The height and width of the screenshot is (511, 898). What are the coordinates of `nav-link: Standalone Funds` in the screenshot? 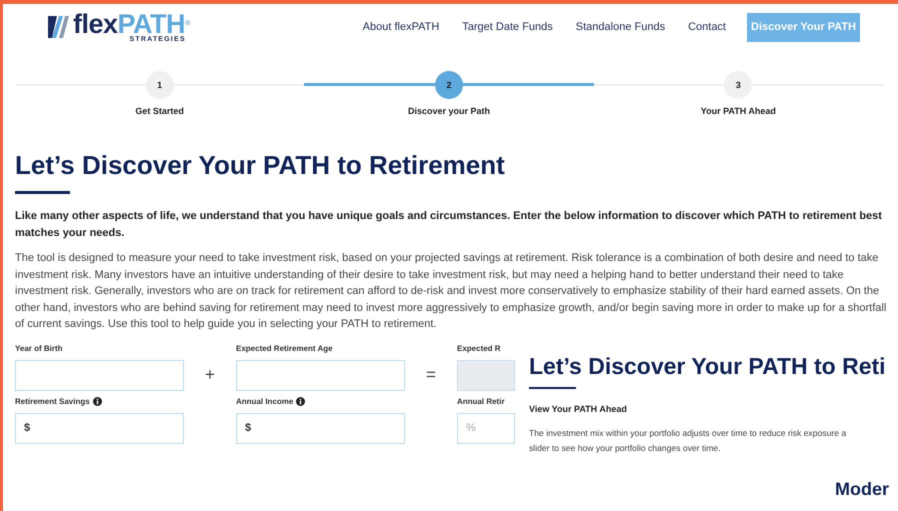 It's located at (621, 27).